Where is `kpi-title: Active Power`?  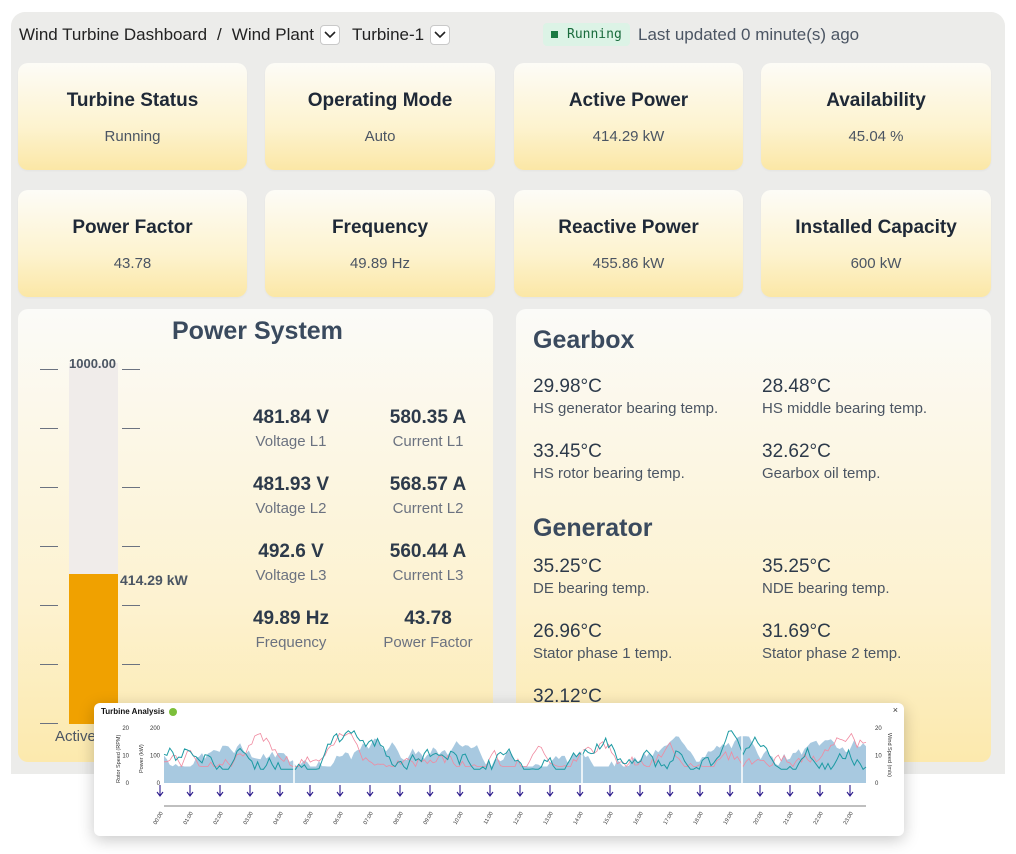
kpi-title: Active Power is located at coordinates (628, 100).